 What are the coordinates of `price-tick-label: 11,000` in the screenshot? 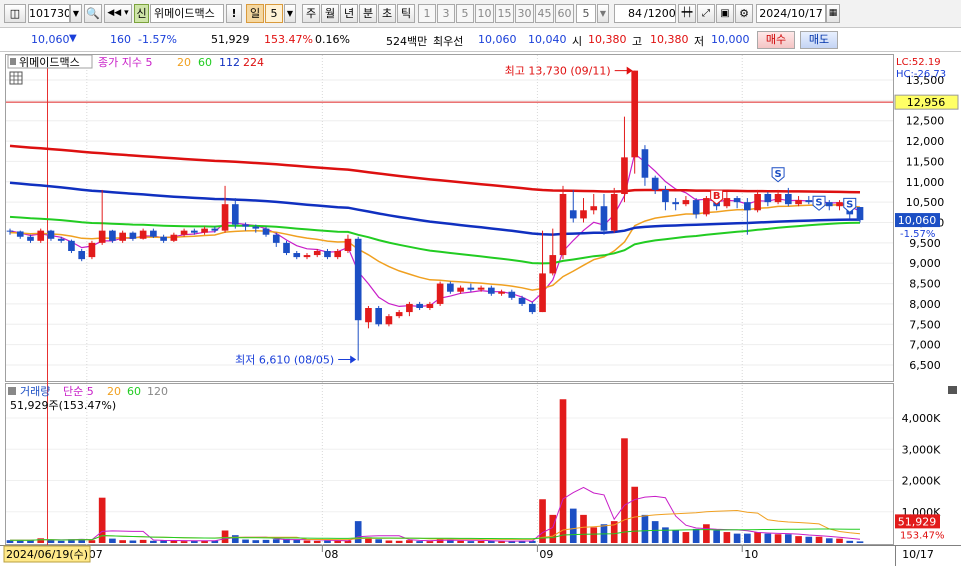 It's located at (925, 182).